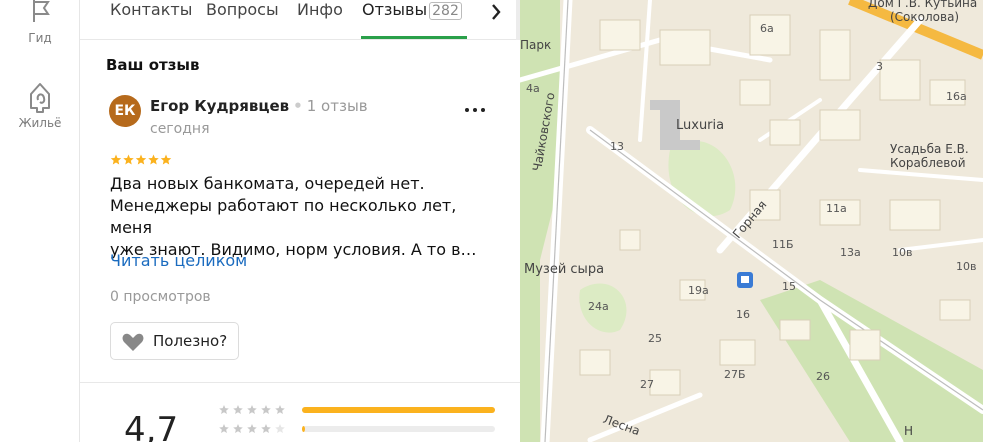 Image resolution: width=983 pixels, height=442 pixels. What do you see at coordinates (40, 221) in the screenshot?
I see `left-rail: Гид Жильё` at bounding box center [40, 221].